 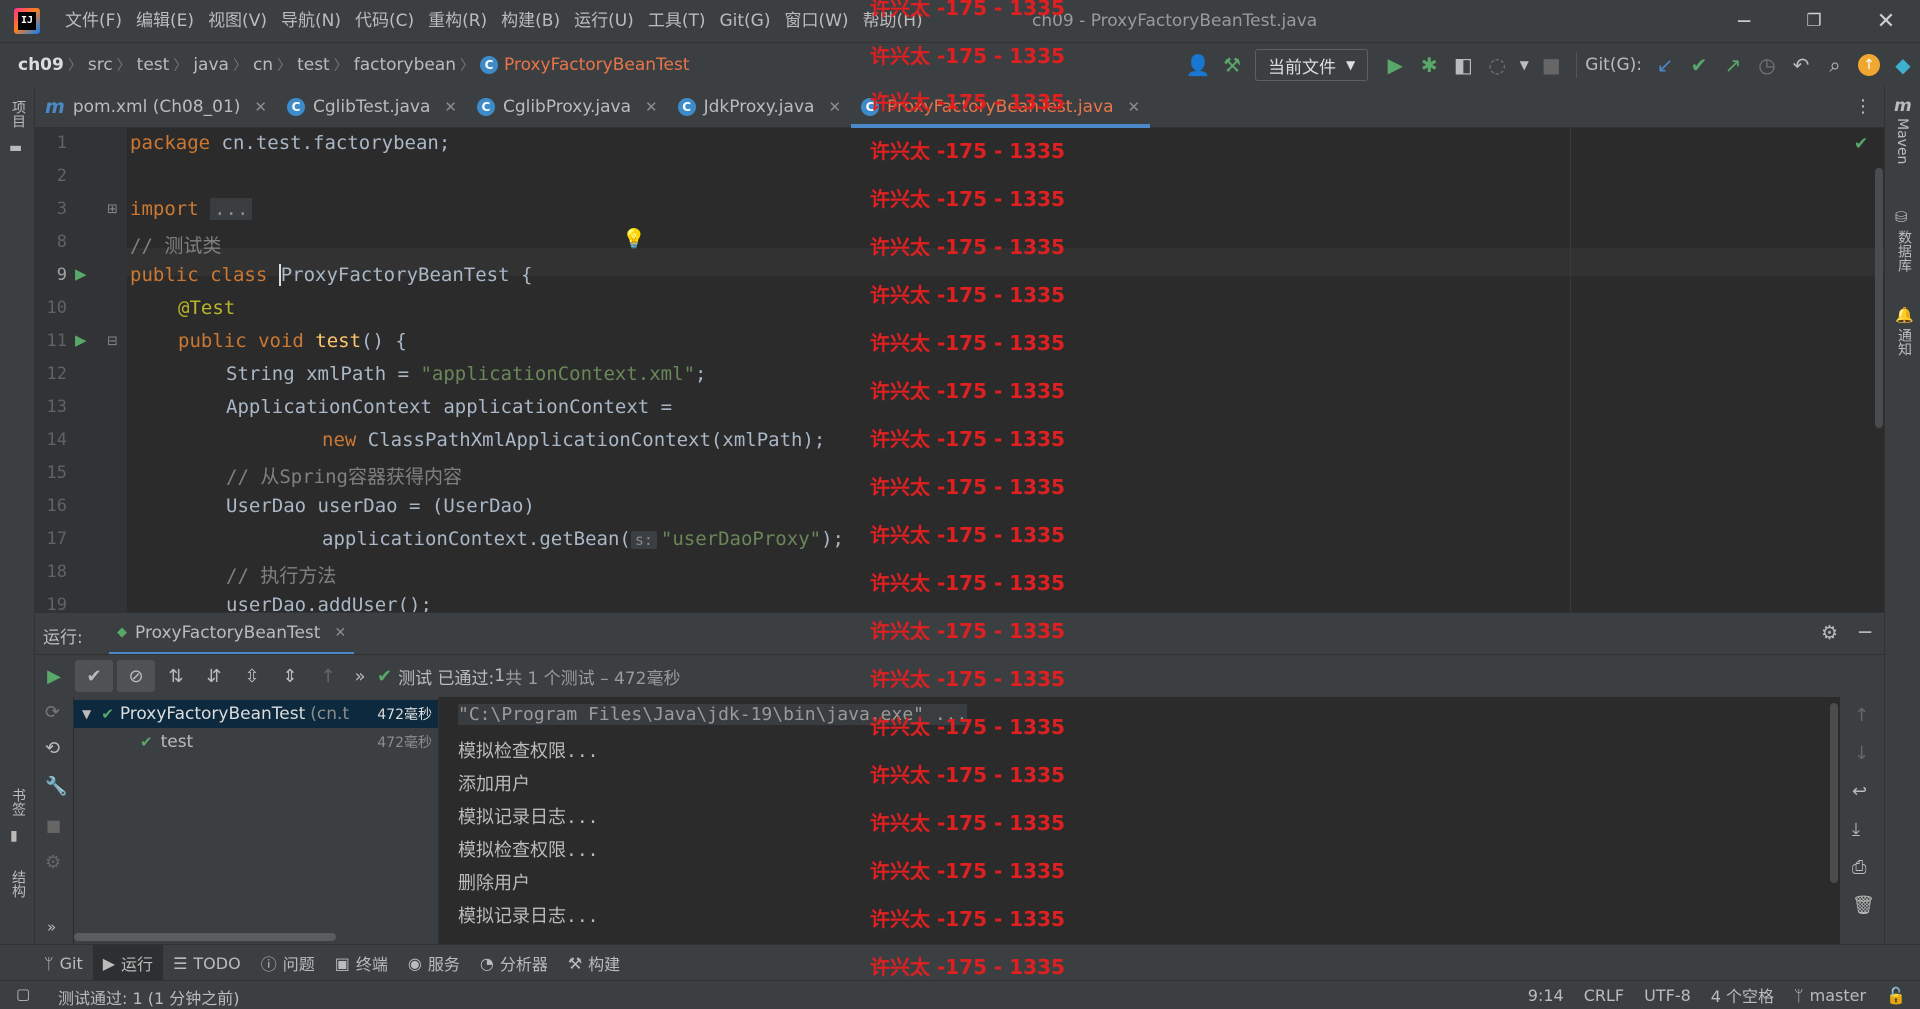 I want to click on coverage-icon: ◧, so click(x=1463, y=65).